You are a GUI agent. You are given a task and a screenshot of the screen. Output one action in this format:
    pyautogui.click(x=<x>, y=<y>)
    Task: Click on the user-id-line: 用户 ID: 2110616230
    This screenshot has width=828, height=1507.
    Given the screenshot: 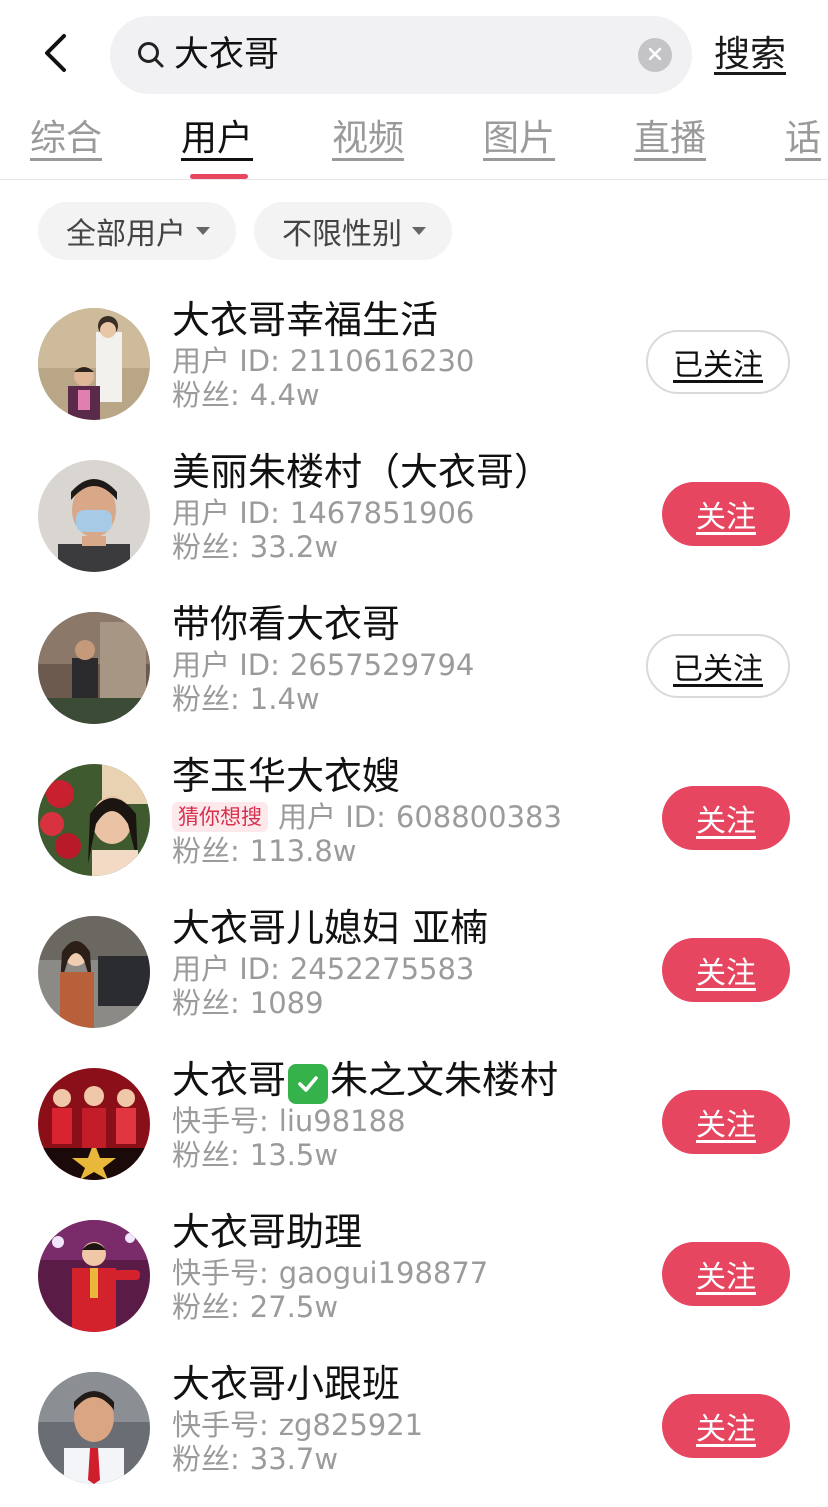 What is the action you would take?
    pyautogui.click(x=407, y=361)
    